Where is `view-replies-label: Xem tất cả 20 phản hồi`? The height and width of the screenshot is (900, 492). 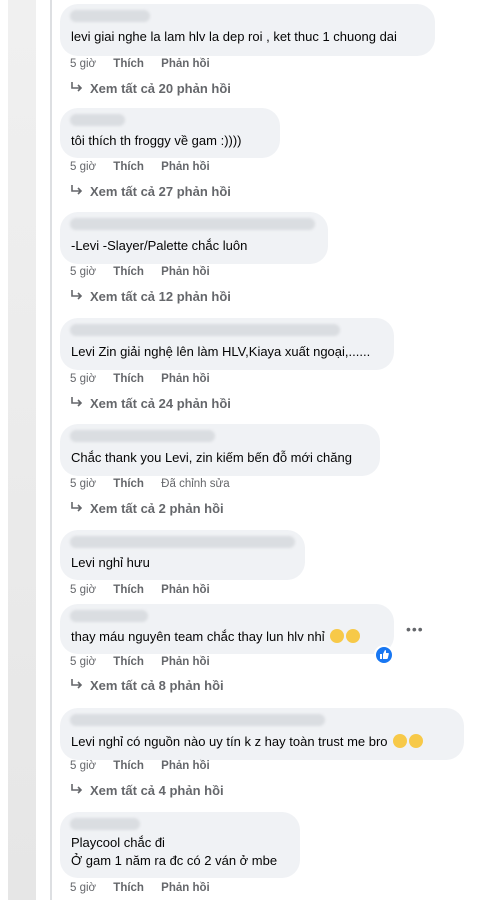
view-replies-label: Xem tất cả 20 phản hồi is located at coordinates (160, 88).